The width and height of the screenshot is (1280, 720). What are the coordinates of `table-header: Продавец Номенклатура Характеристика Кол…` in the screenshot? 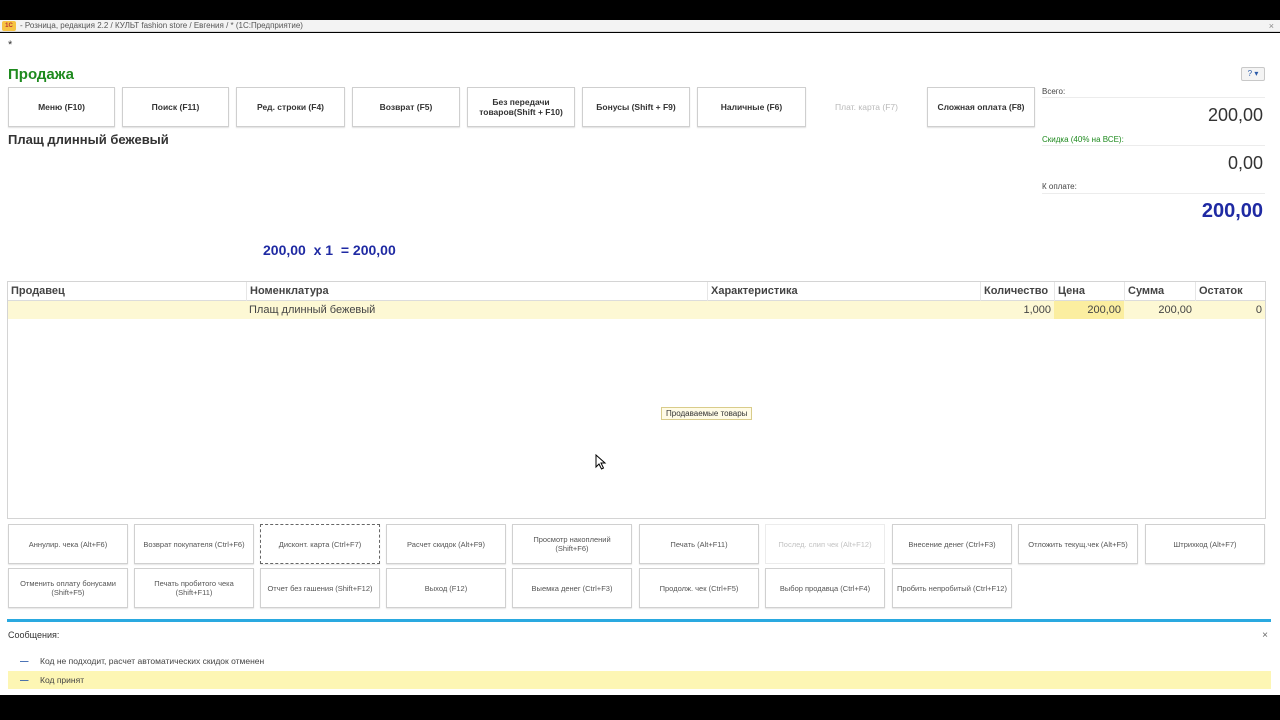 It's located at (636, 291).